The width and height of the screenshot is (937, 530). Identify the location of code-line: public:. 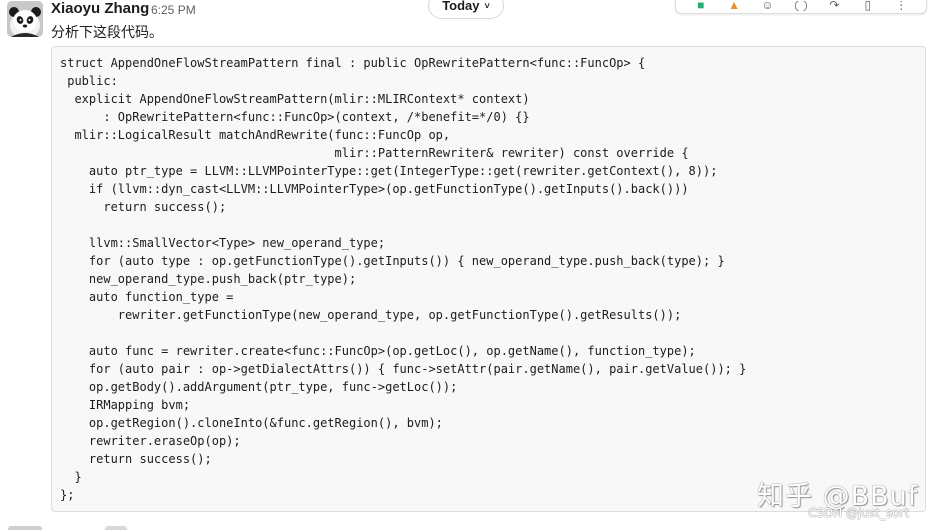
(89, 81).